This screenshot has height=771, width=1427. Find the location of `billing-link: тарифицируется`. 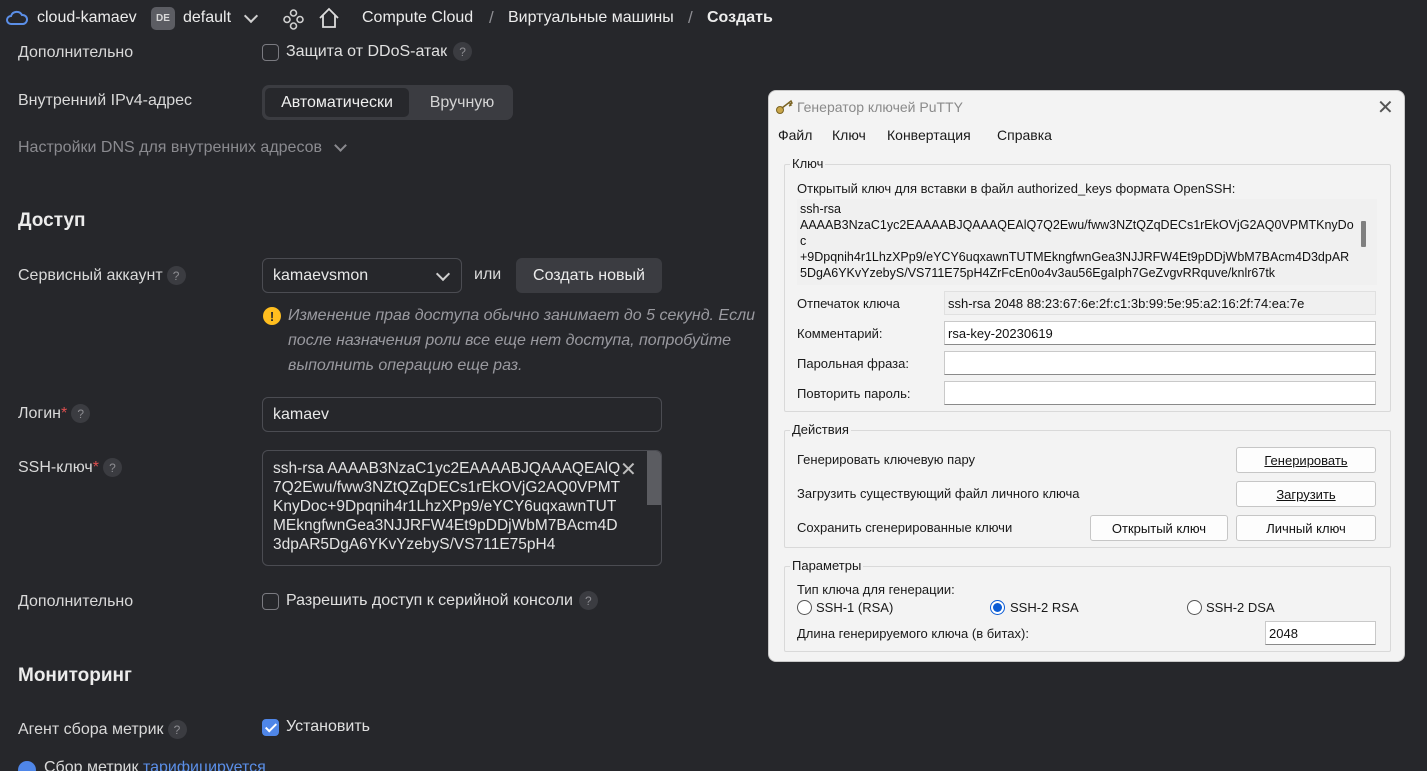

billing-link: тарифицируется is located at coordinates (204, 765).